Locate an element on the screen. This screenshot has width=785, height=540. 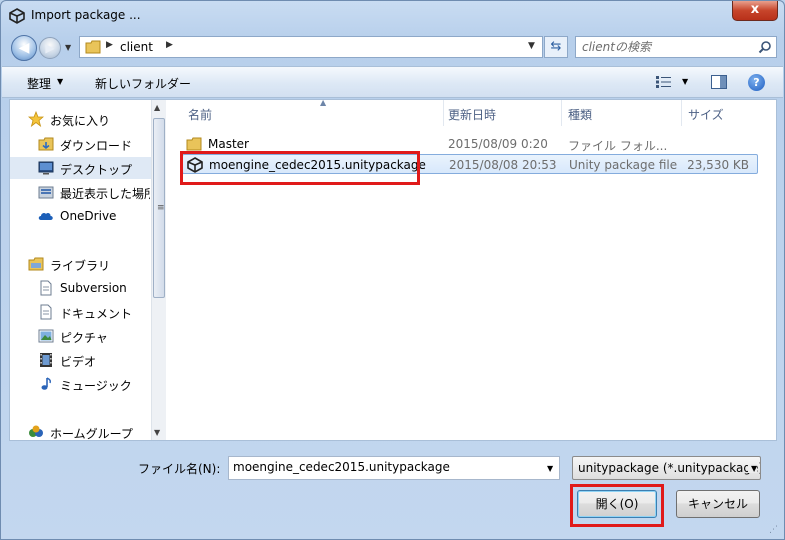
help-button: ? is located at coordinates (756, 82).